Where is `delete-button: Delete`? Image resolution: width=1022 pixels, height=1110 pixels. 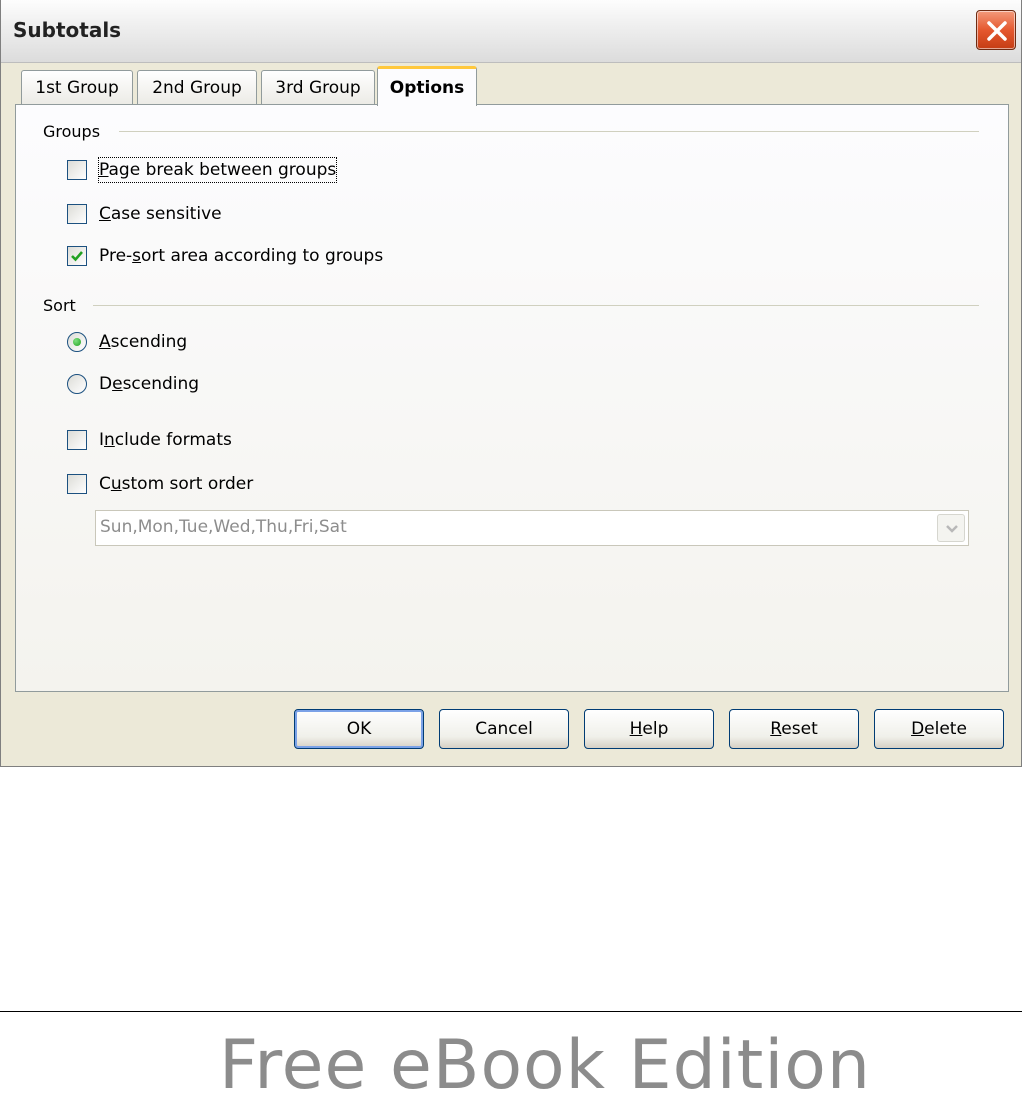 delete-button: Delete is located at coordinates (939, 729).